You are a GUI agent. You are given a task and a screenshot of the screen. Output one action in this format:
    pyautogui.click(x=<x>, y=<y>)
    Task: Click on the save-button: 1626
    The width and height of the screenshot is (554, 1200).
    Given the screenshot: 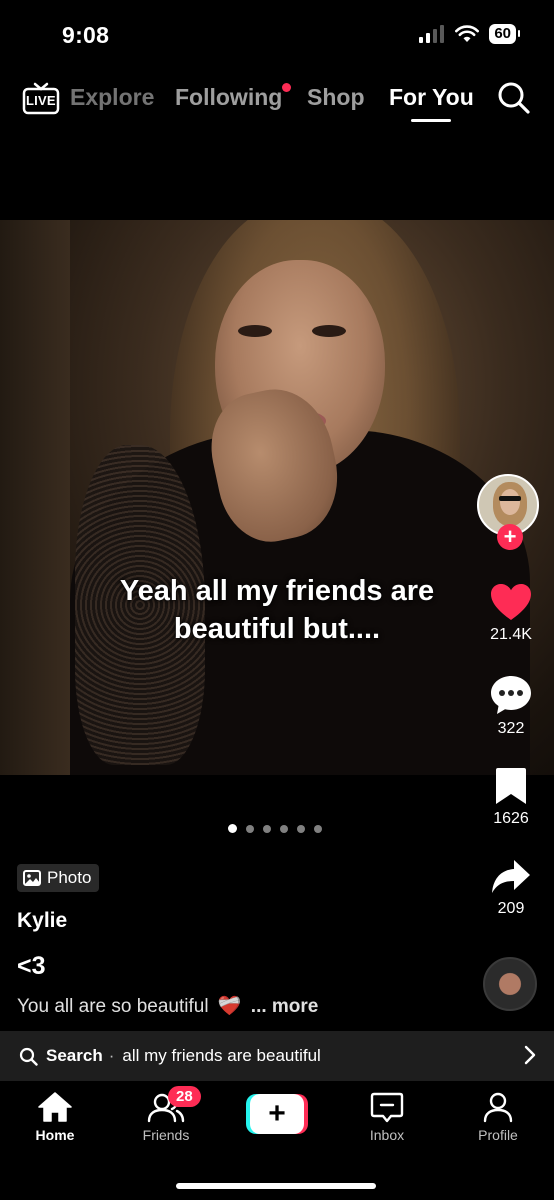 What is the action you would take?
    pyautogui.click(x=511, y=797)
    